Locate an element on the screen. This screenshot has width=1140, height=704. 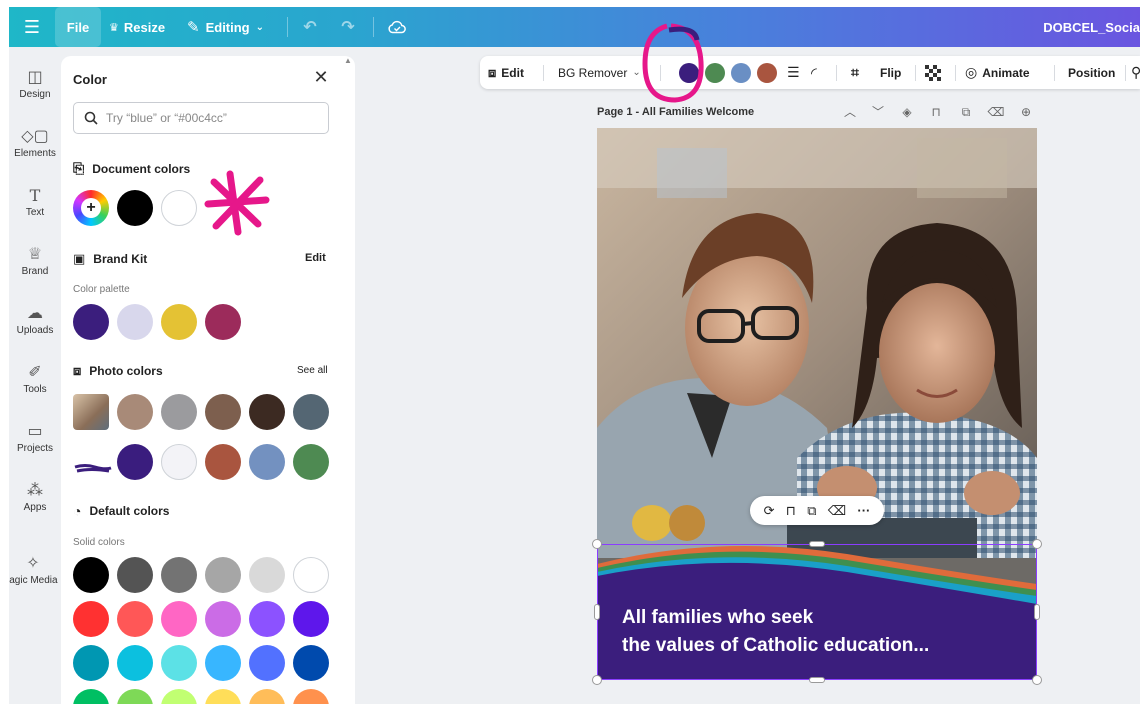
rail-item-projects: ▭ Projects is located at coordinates (35, 437).